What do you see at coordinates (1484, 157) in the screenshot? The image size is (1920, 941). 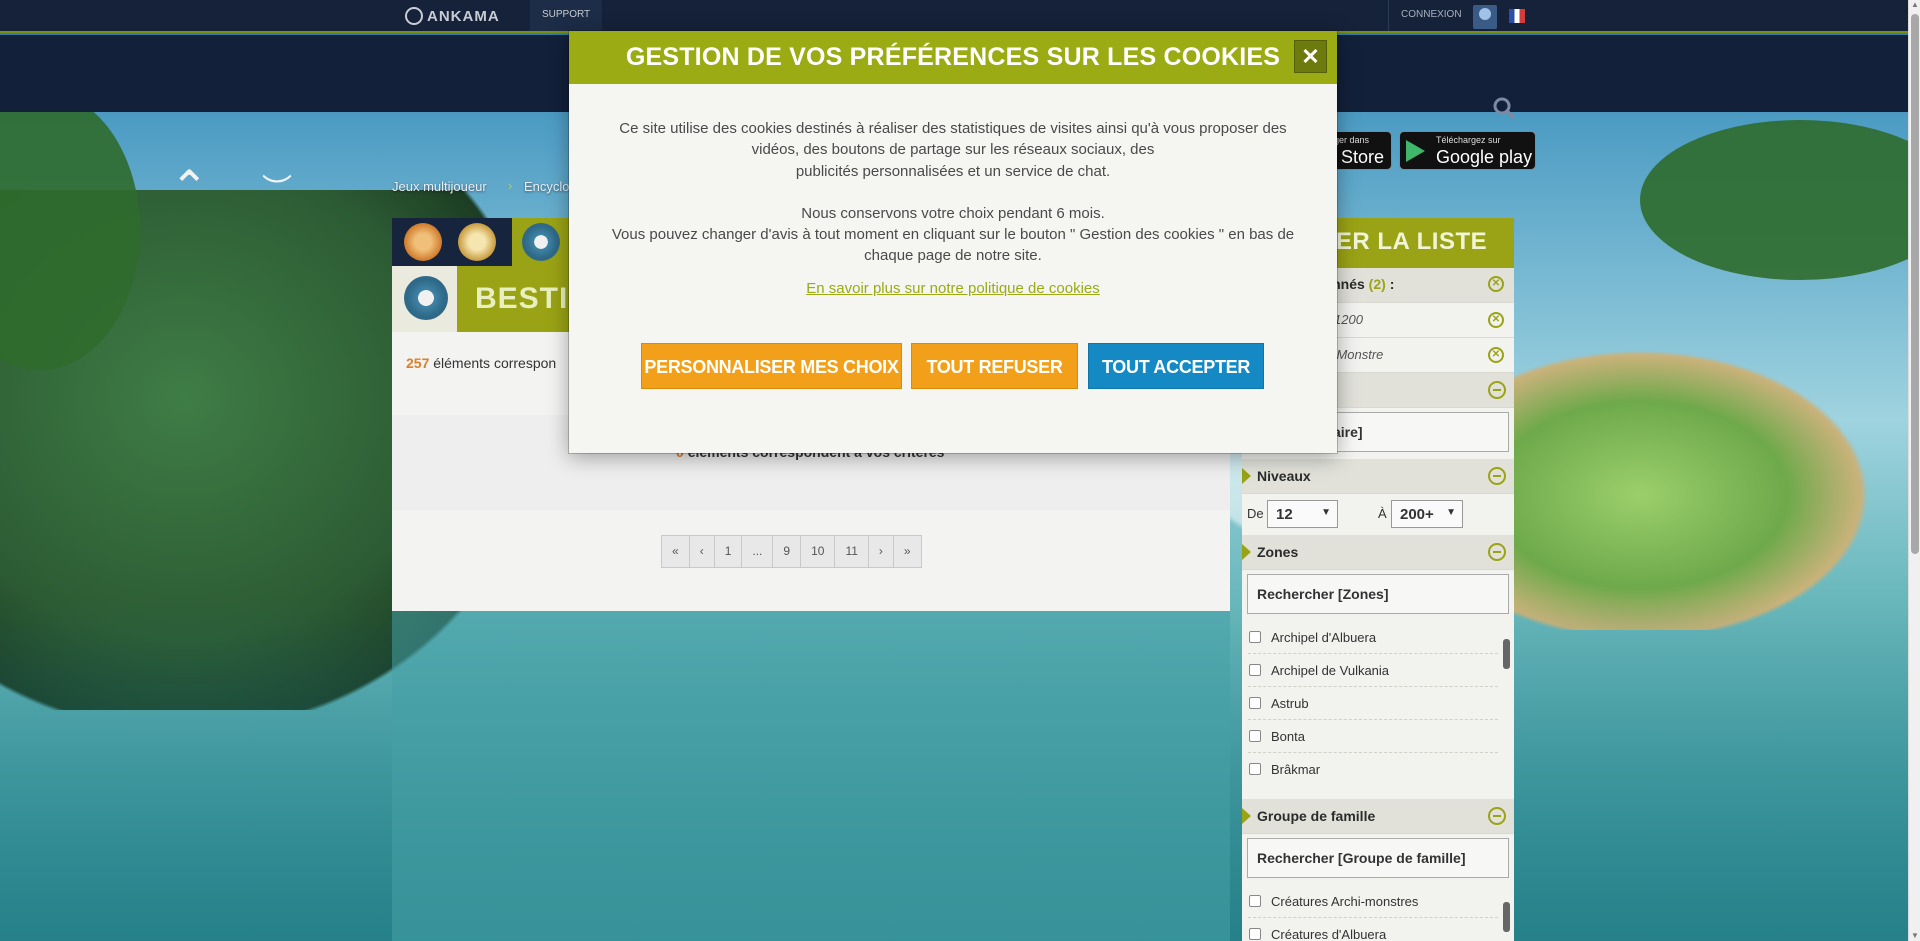 I see `google-play-label: Google play` at bounding box center [1484, 157].